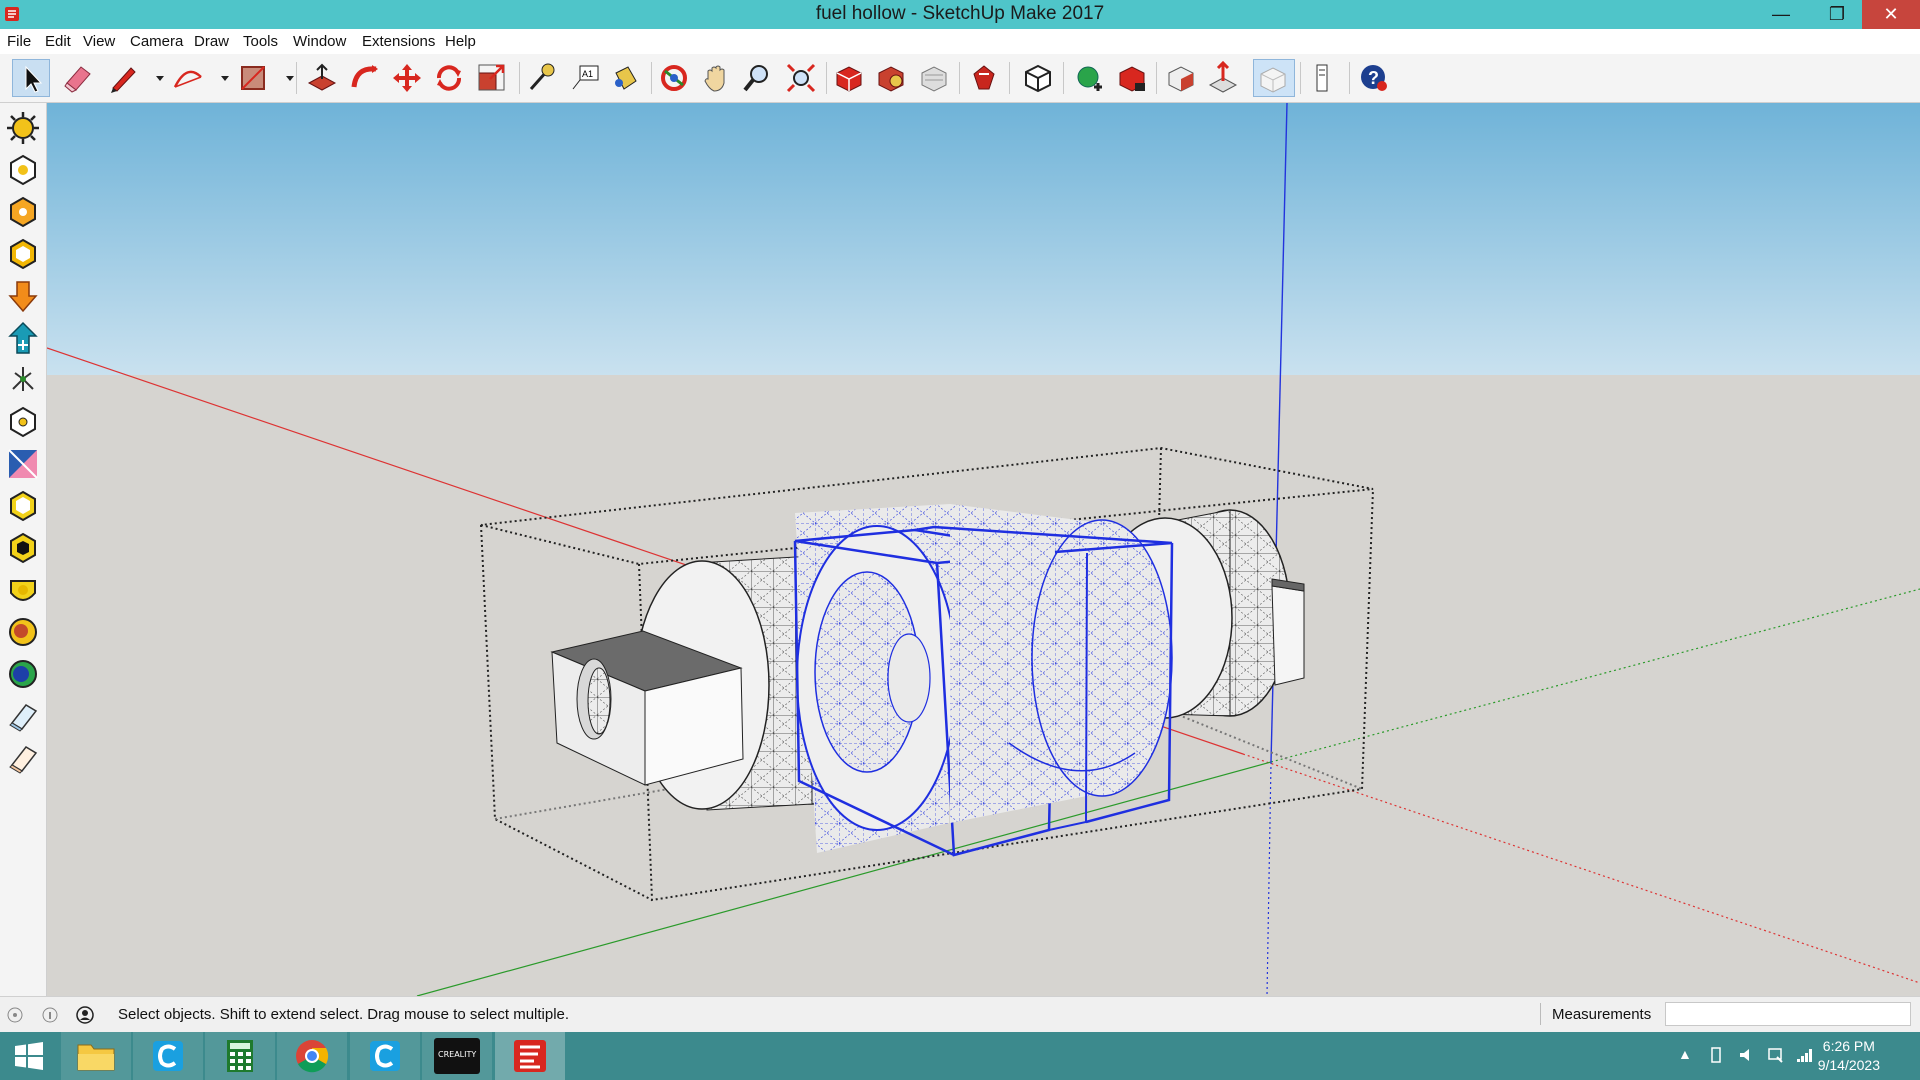  Describe the element at coordinates (398, 41) in the screenshot. I see `menu-extensions: Extensions` at that location.